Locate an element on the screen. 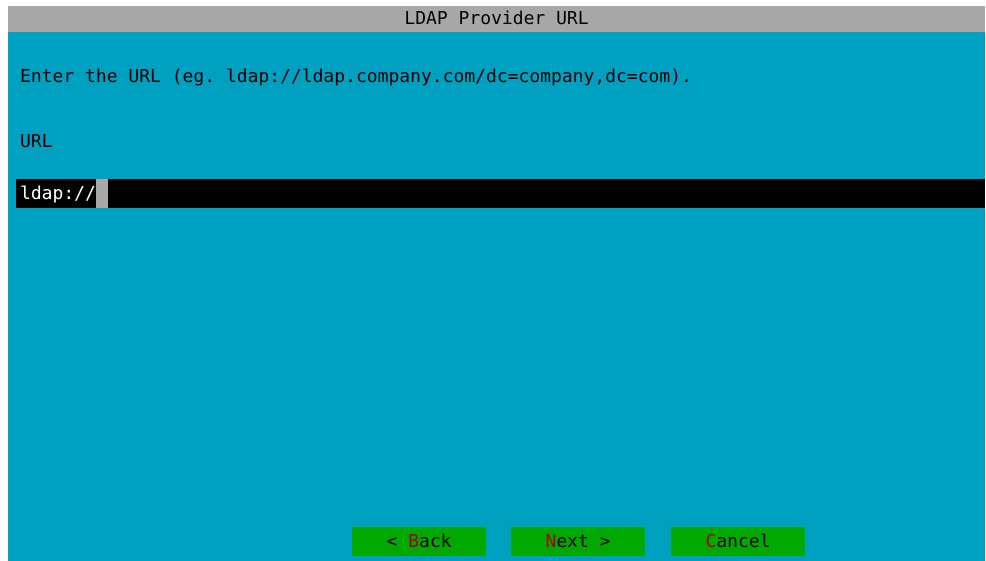 The height and width of the screenshot is (561, 986). text-cursor is located at coordinates (101, 193).